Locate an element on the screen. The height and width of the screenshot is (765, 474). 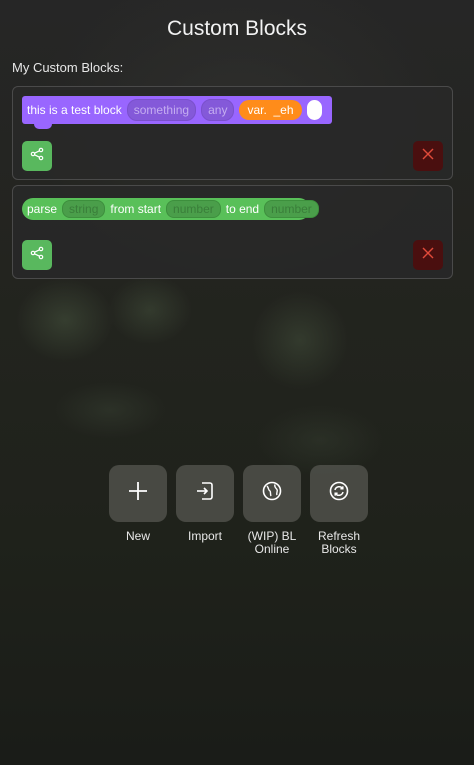
block-input-slot: string is located at coordinates (84, 209).